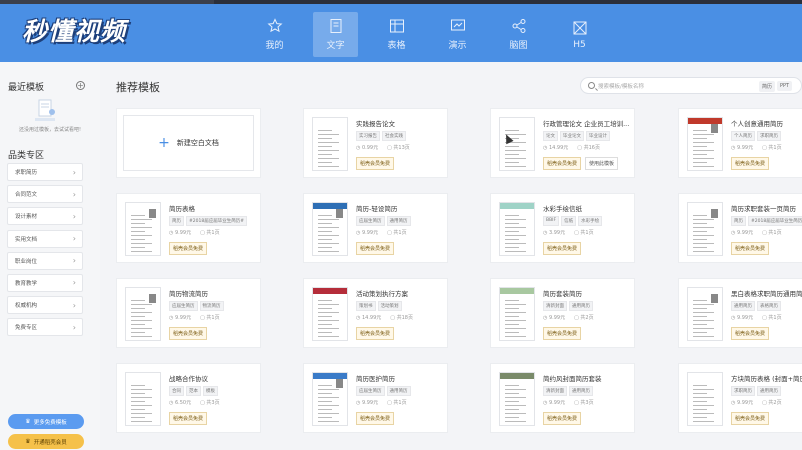  Describe the element at coordinates (550, 136) in the screenshot. I see `template-tag: 论文` at that location.